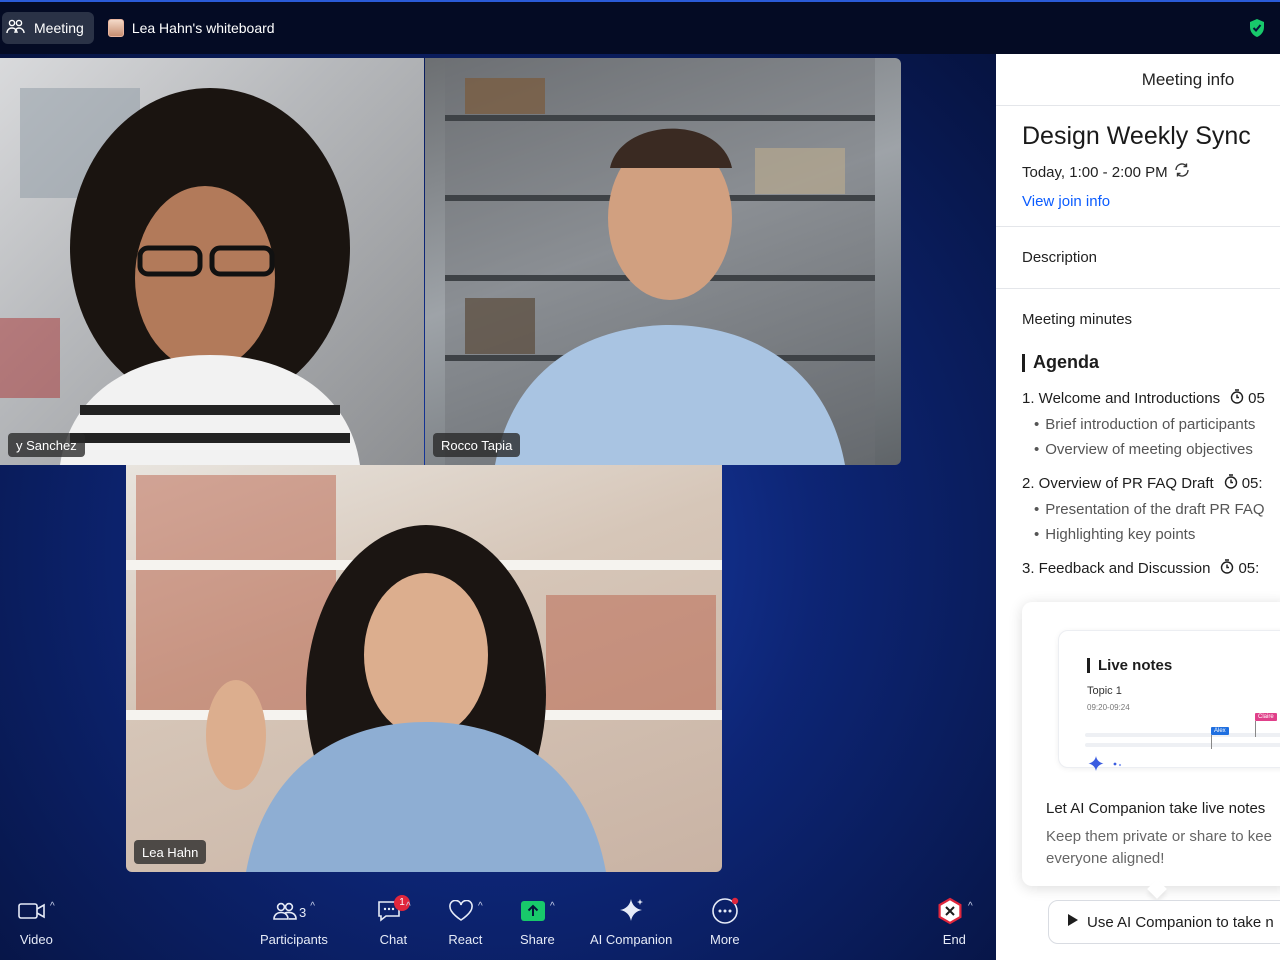  I want to click on agenda-item-title: 2. Overview of PR FAQ Draft, so click(1118, 483).